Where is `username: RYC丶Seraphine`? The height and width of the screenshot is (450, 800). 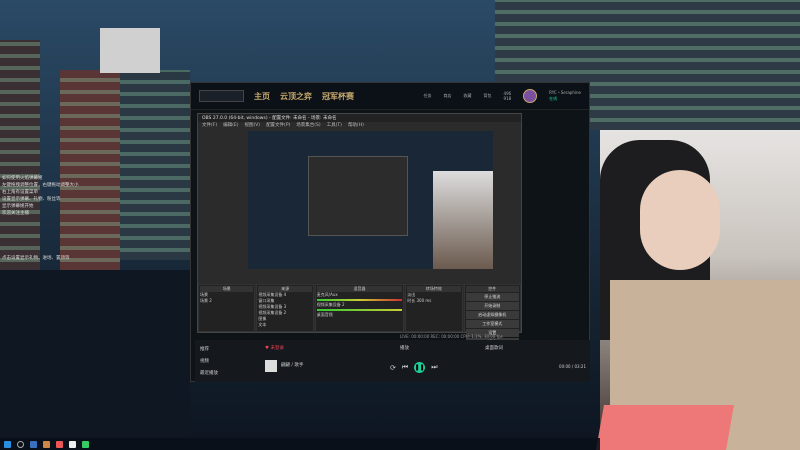 username: RYC丶Seraphine is located at coordinates (565, 92).